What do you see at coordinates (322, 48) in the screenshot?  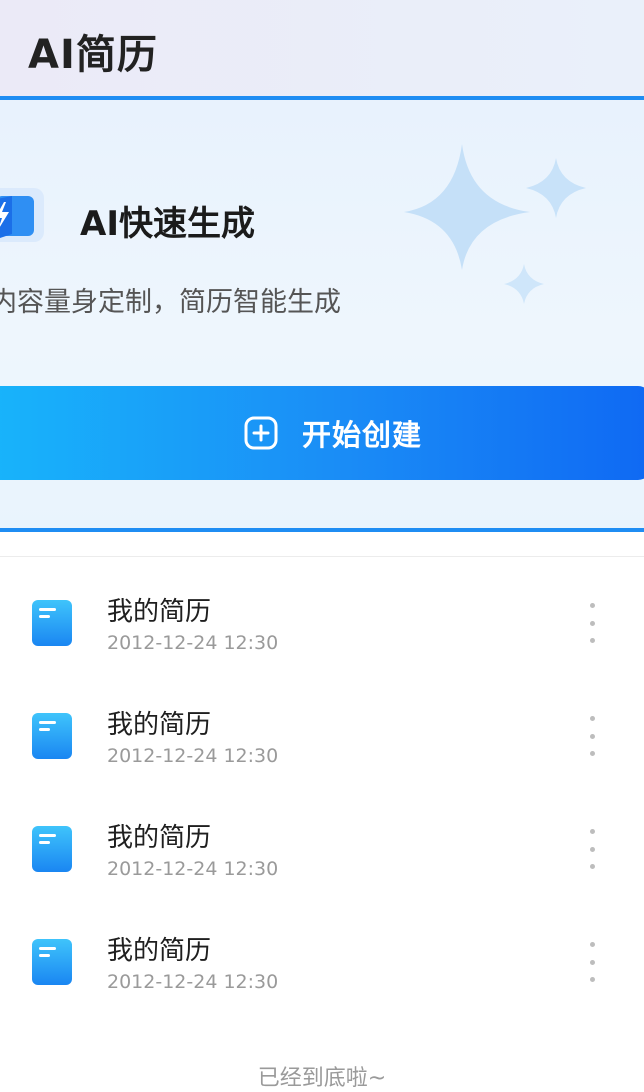 I see `app-header: AI简历` at bounding box center [322, 48].